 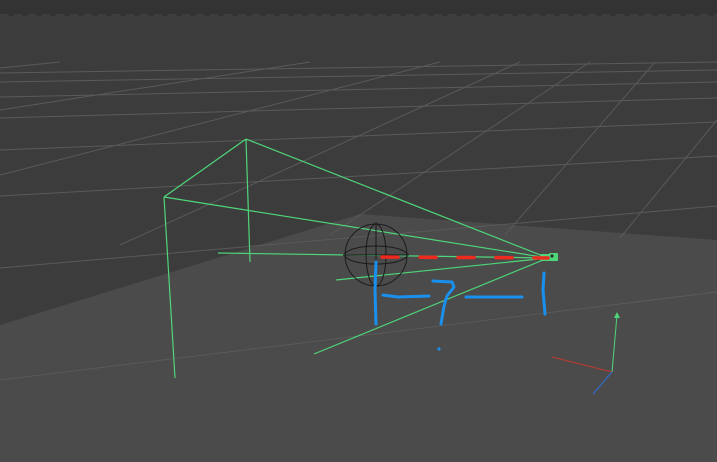 What do you see at coordinates (406, 296) in the screenshot?
I see `blue-mark-dash-left` at bounding box center [406, 296].